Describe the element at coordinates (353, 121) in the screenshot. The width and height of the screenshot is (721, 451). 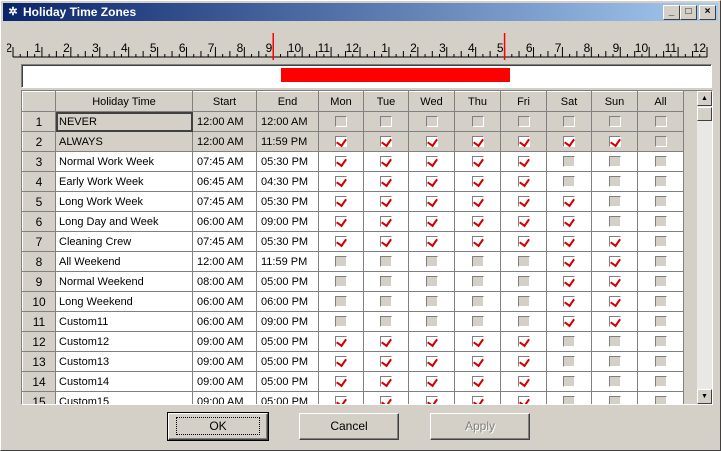
I see `table-row: 1 NEVER 12:00 AM 12:00 AM` at that location.